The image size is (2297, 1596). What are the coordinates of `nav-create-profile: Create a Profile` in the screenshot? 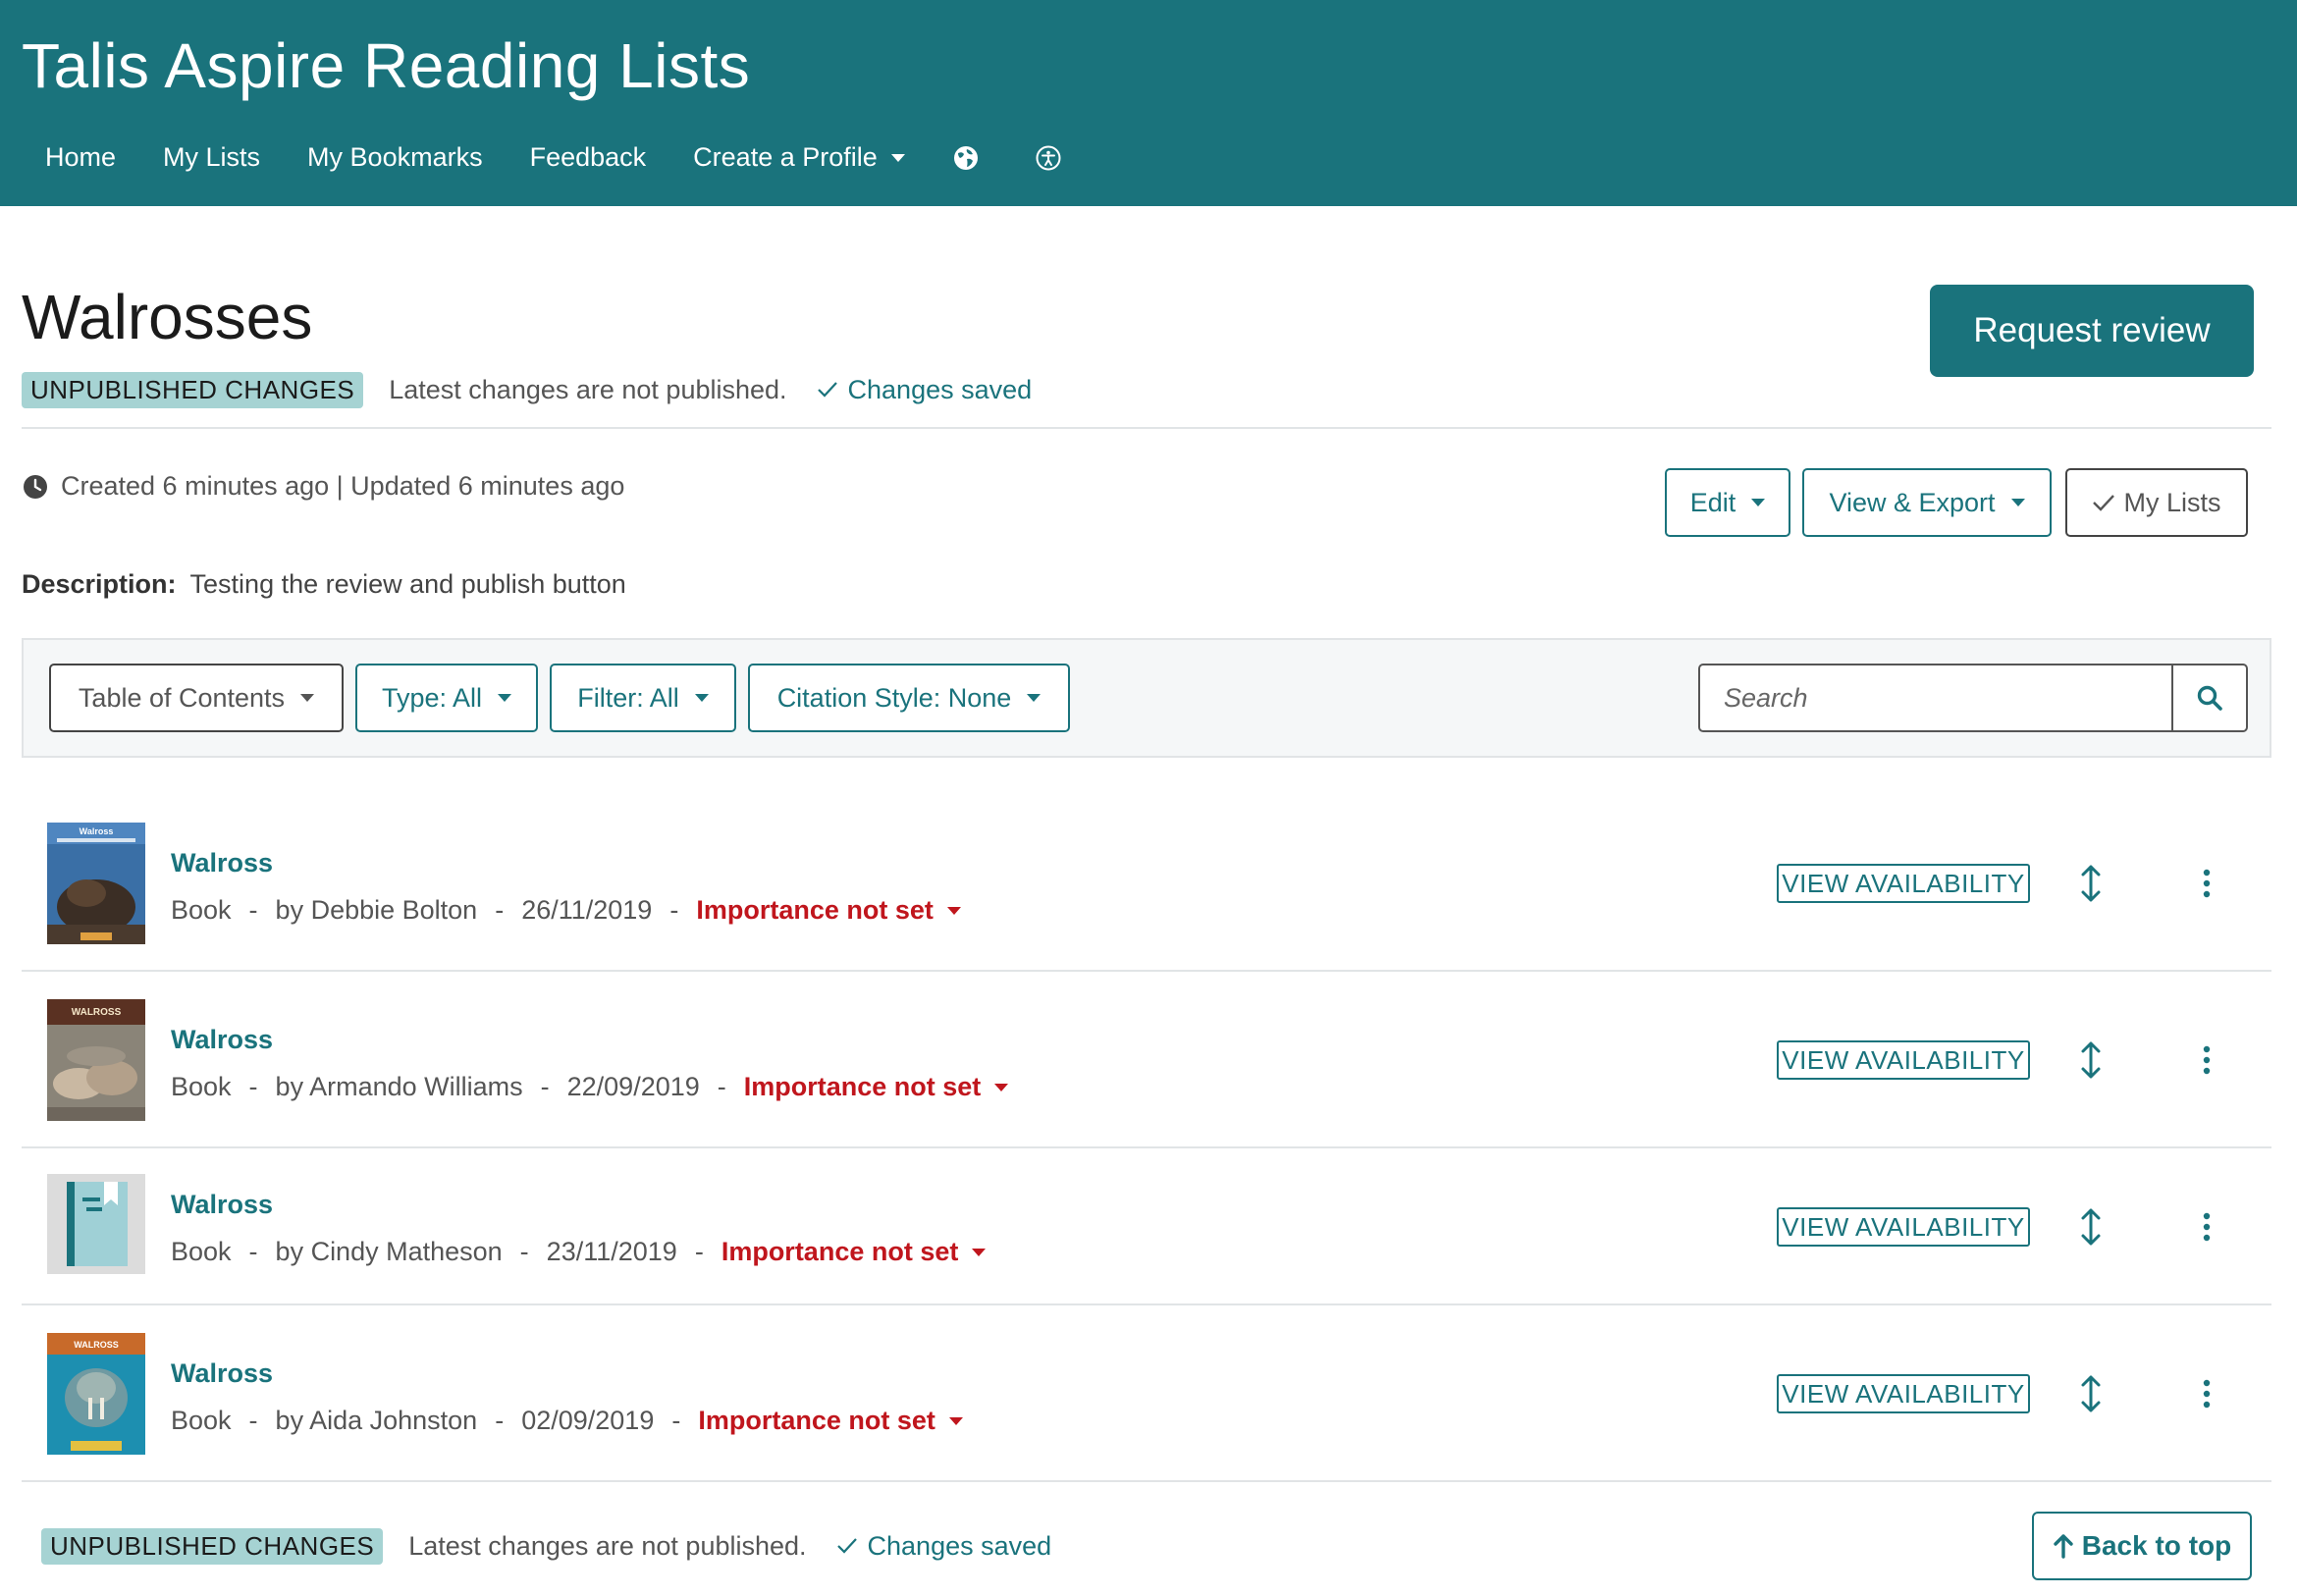 It's located at (799, 157).